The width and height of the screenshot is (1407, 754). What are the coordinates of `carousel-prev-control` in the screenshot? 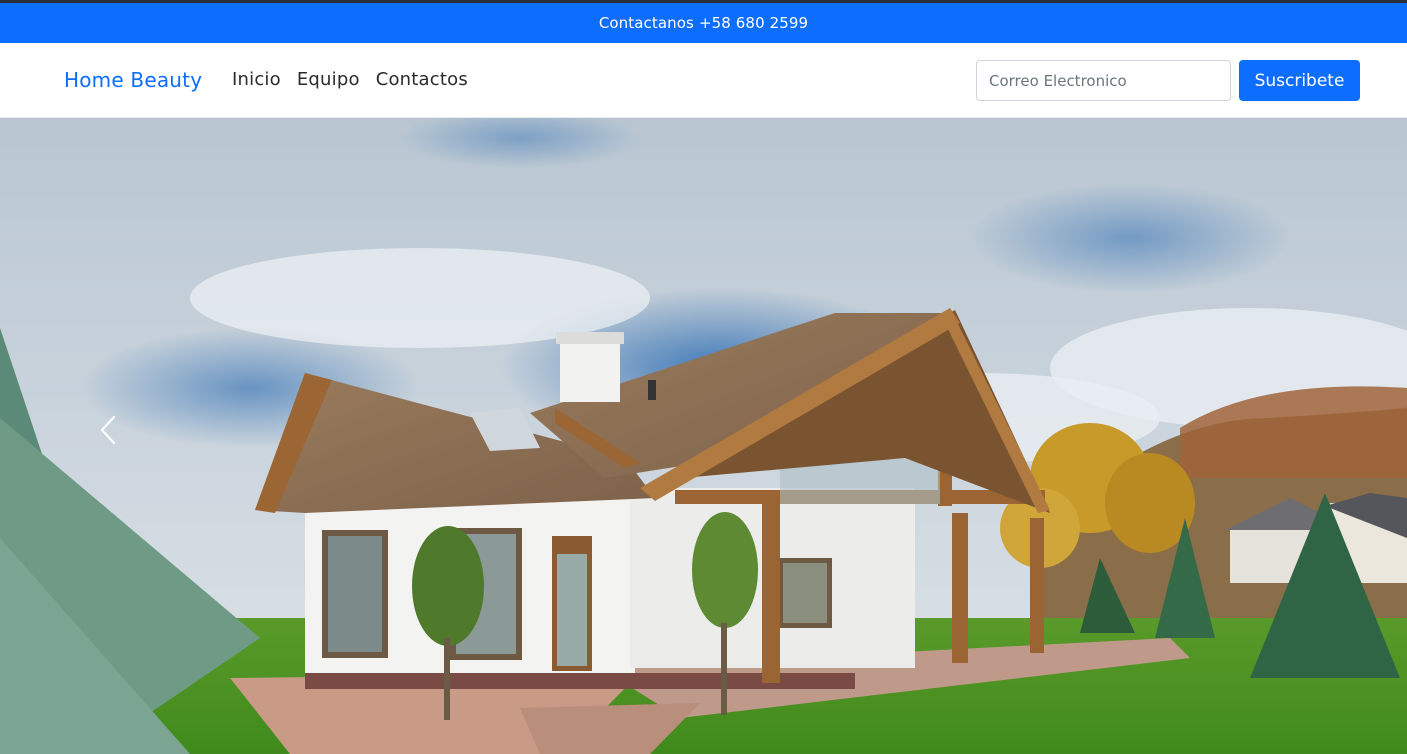 It's located at (108, 430).